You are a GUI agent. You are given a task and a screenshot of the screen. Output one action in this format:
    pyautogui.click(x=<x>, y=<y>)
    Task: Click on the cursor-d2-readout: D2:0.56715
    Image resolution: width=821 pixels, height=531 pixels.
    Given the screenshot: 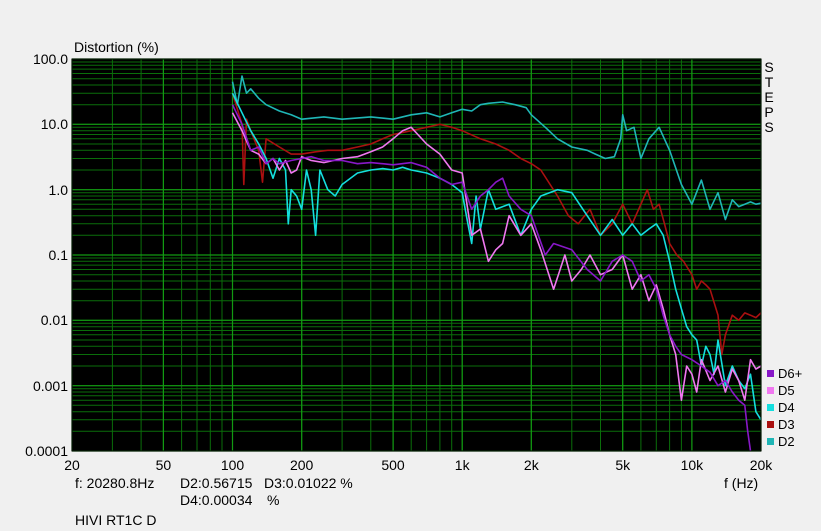 What is the action you would take?
    pyautogui.click(x=216, y=483)
    